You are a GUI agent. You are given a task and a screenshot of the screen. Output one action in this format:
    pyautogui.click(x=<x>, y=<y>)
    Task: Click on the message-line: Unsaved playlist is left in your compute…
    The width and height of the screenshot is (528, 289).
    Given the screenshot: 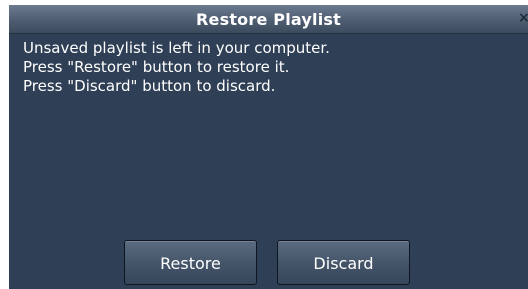 What is the action you would take?
    pyautogui.click(x=176, y=48)
    